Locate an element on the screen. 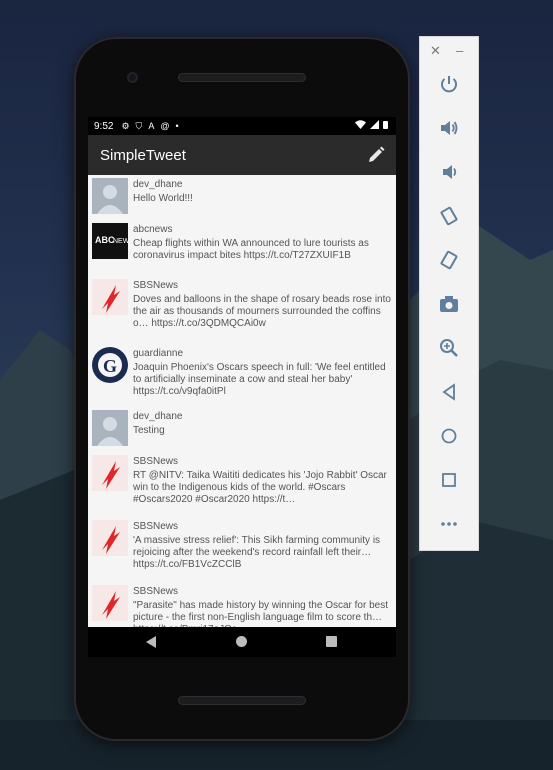 The height and width of the screenshot is (770, 553). overview-icon is located at coordinates (449, 480).